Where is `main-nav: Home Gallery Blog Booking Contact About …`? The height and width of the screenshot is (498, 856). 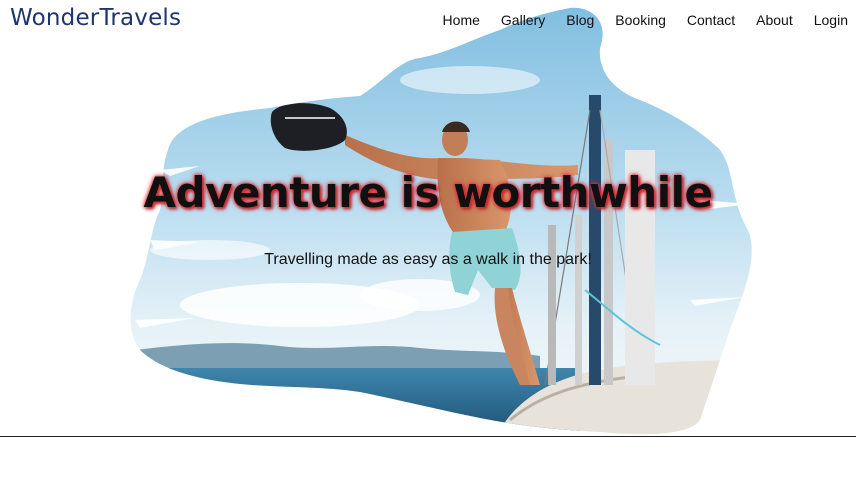
main-nav: Home Gallery Blog Booking Contact About … is located at coordinates (635, 20).